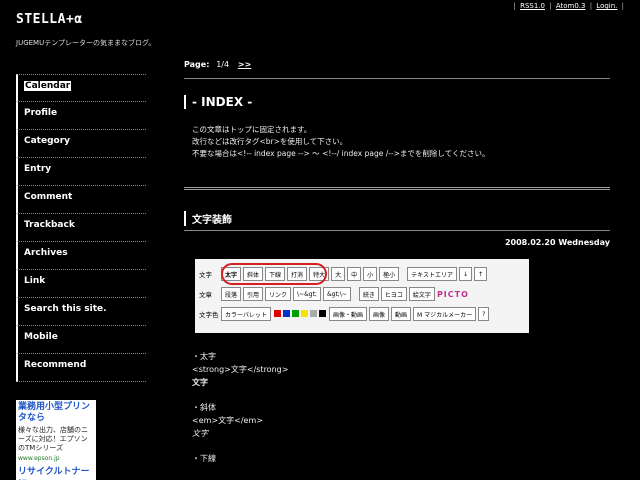 This screenshot has height=480, width=640. I want to click on site-title: STELLA+α, so click(49, 19).